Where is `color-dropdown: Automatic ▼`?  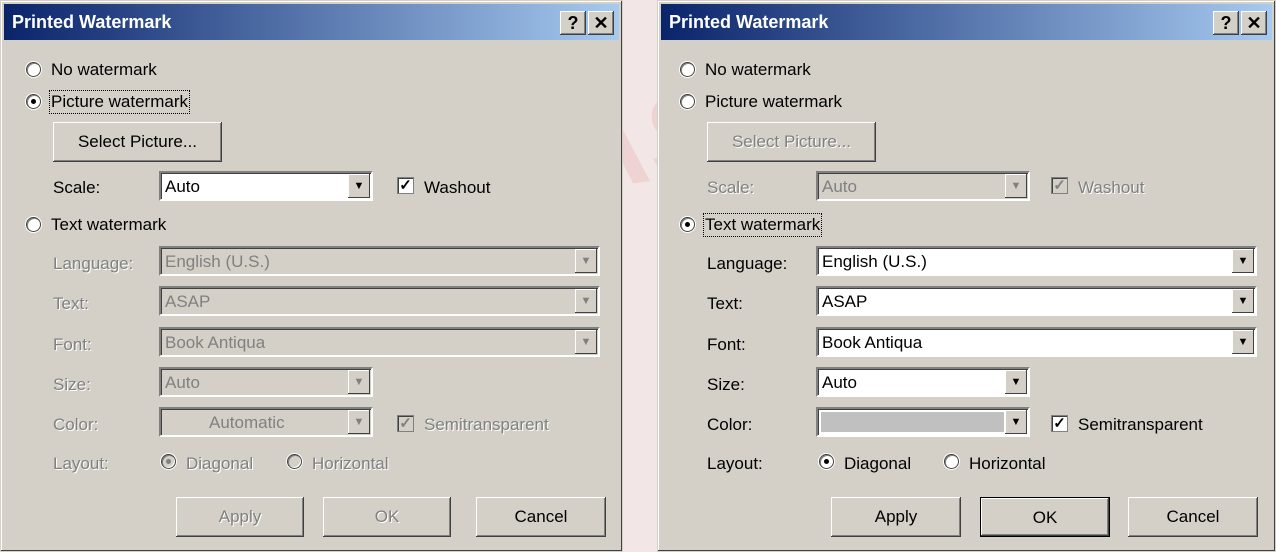 color-dropdown: Automatic ▼ is located at coordinates (266, 422).